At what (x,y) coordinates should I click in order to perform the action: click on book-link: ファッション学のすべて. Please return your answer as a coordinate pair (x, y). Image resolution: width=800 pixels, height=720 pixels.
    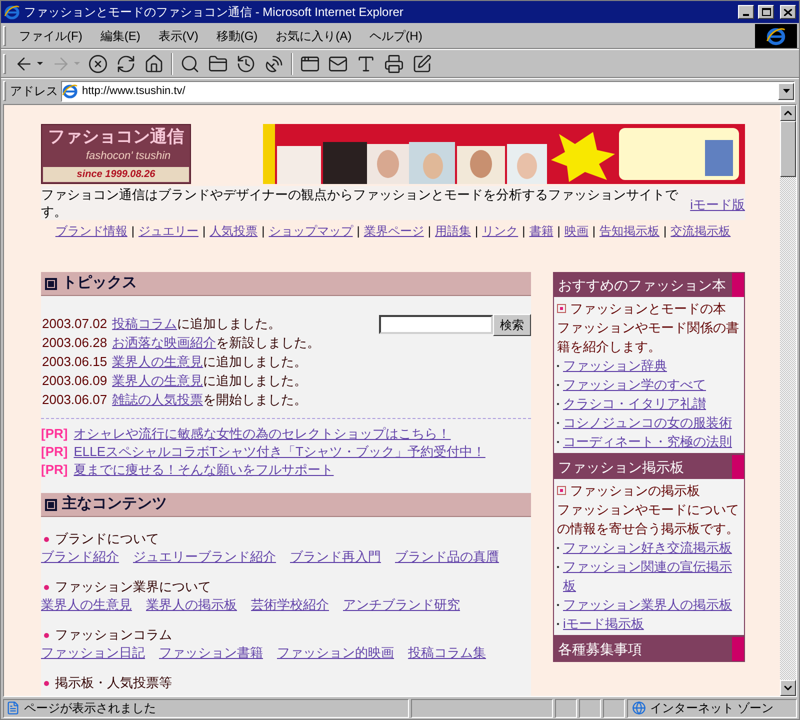
    Looking at the image, I should click on (634, 384).